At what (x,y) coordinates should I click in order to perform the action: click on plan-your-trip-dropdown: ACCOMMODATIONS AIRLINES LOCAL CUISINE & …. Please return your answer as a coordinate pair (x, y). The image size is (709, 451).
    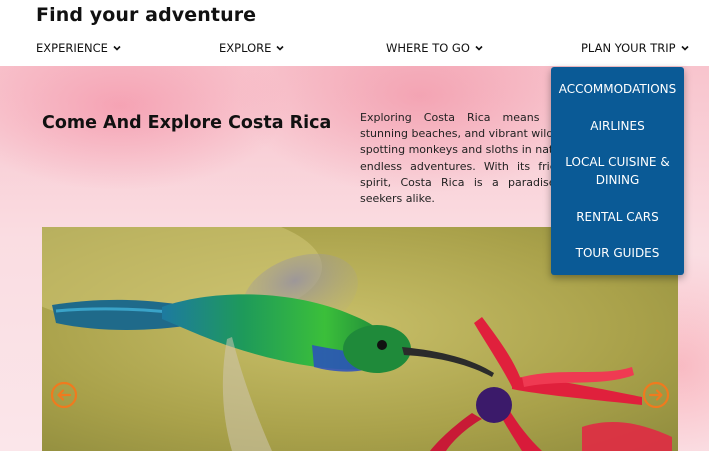
    Looking at the image, I should click on (617, 171).